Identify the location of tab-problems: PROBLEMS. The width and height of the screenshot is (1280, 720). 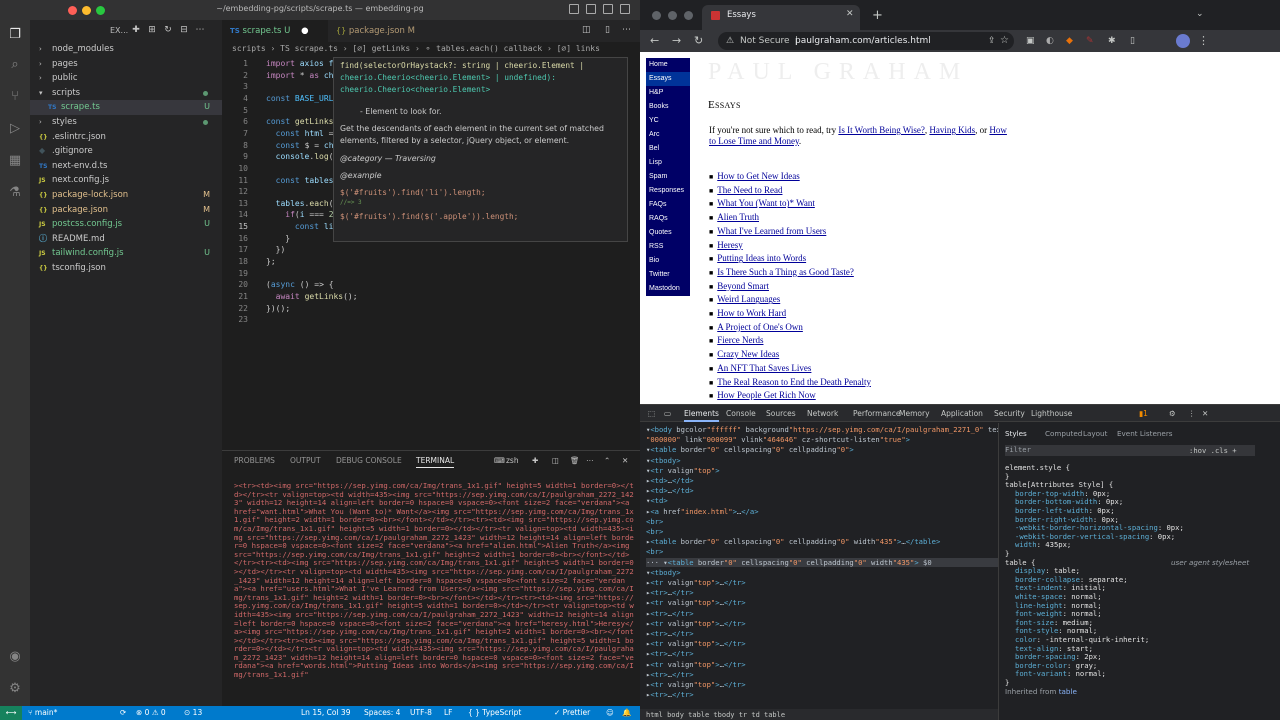
(254, 460).